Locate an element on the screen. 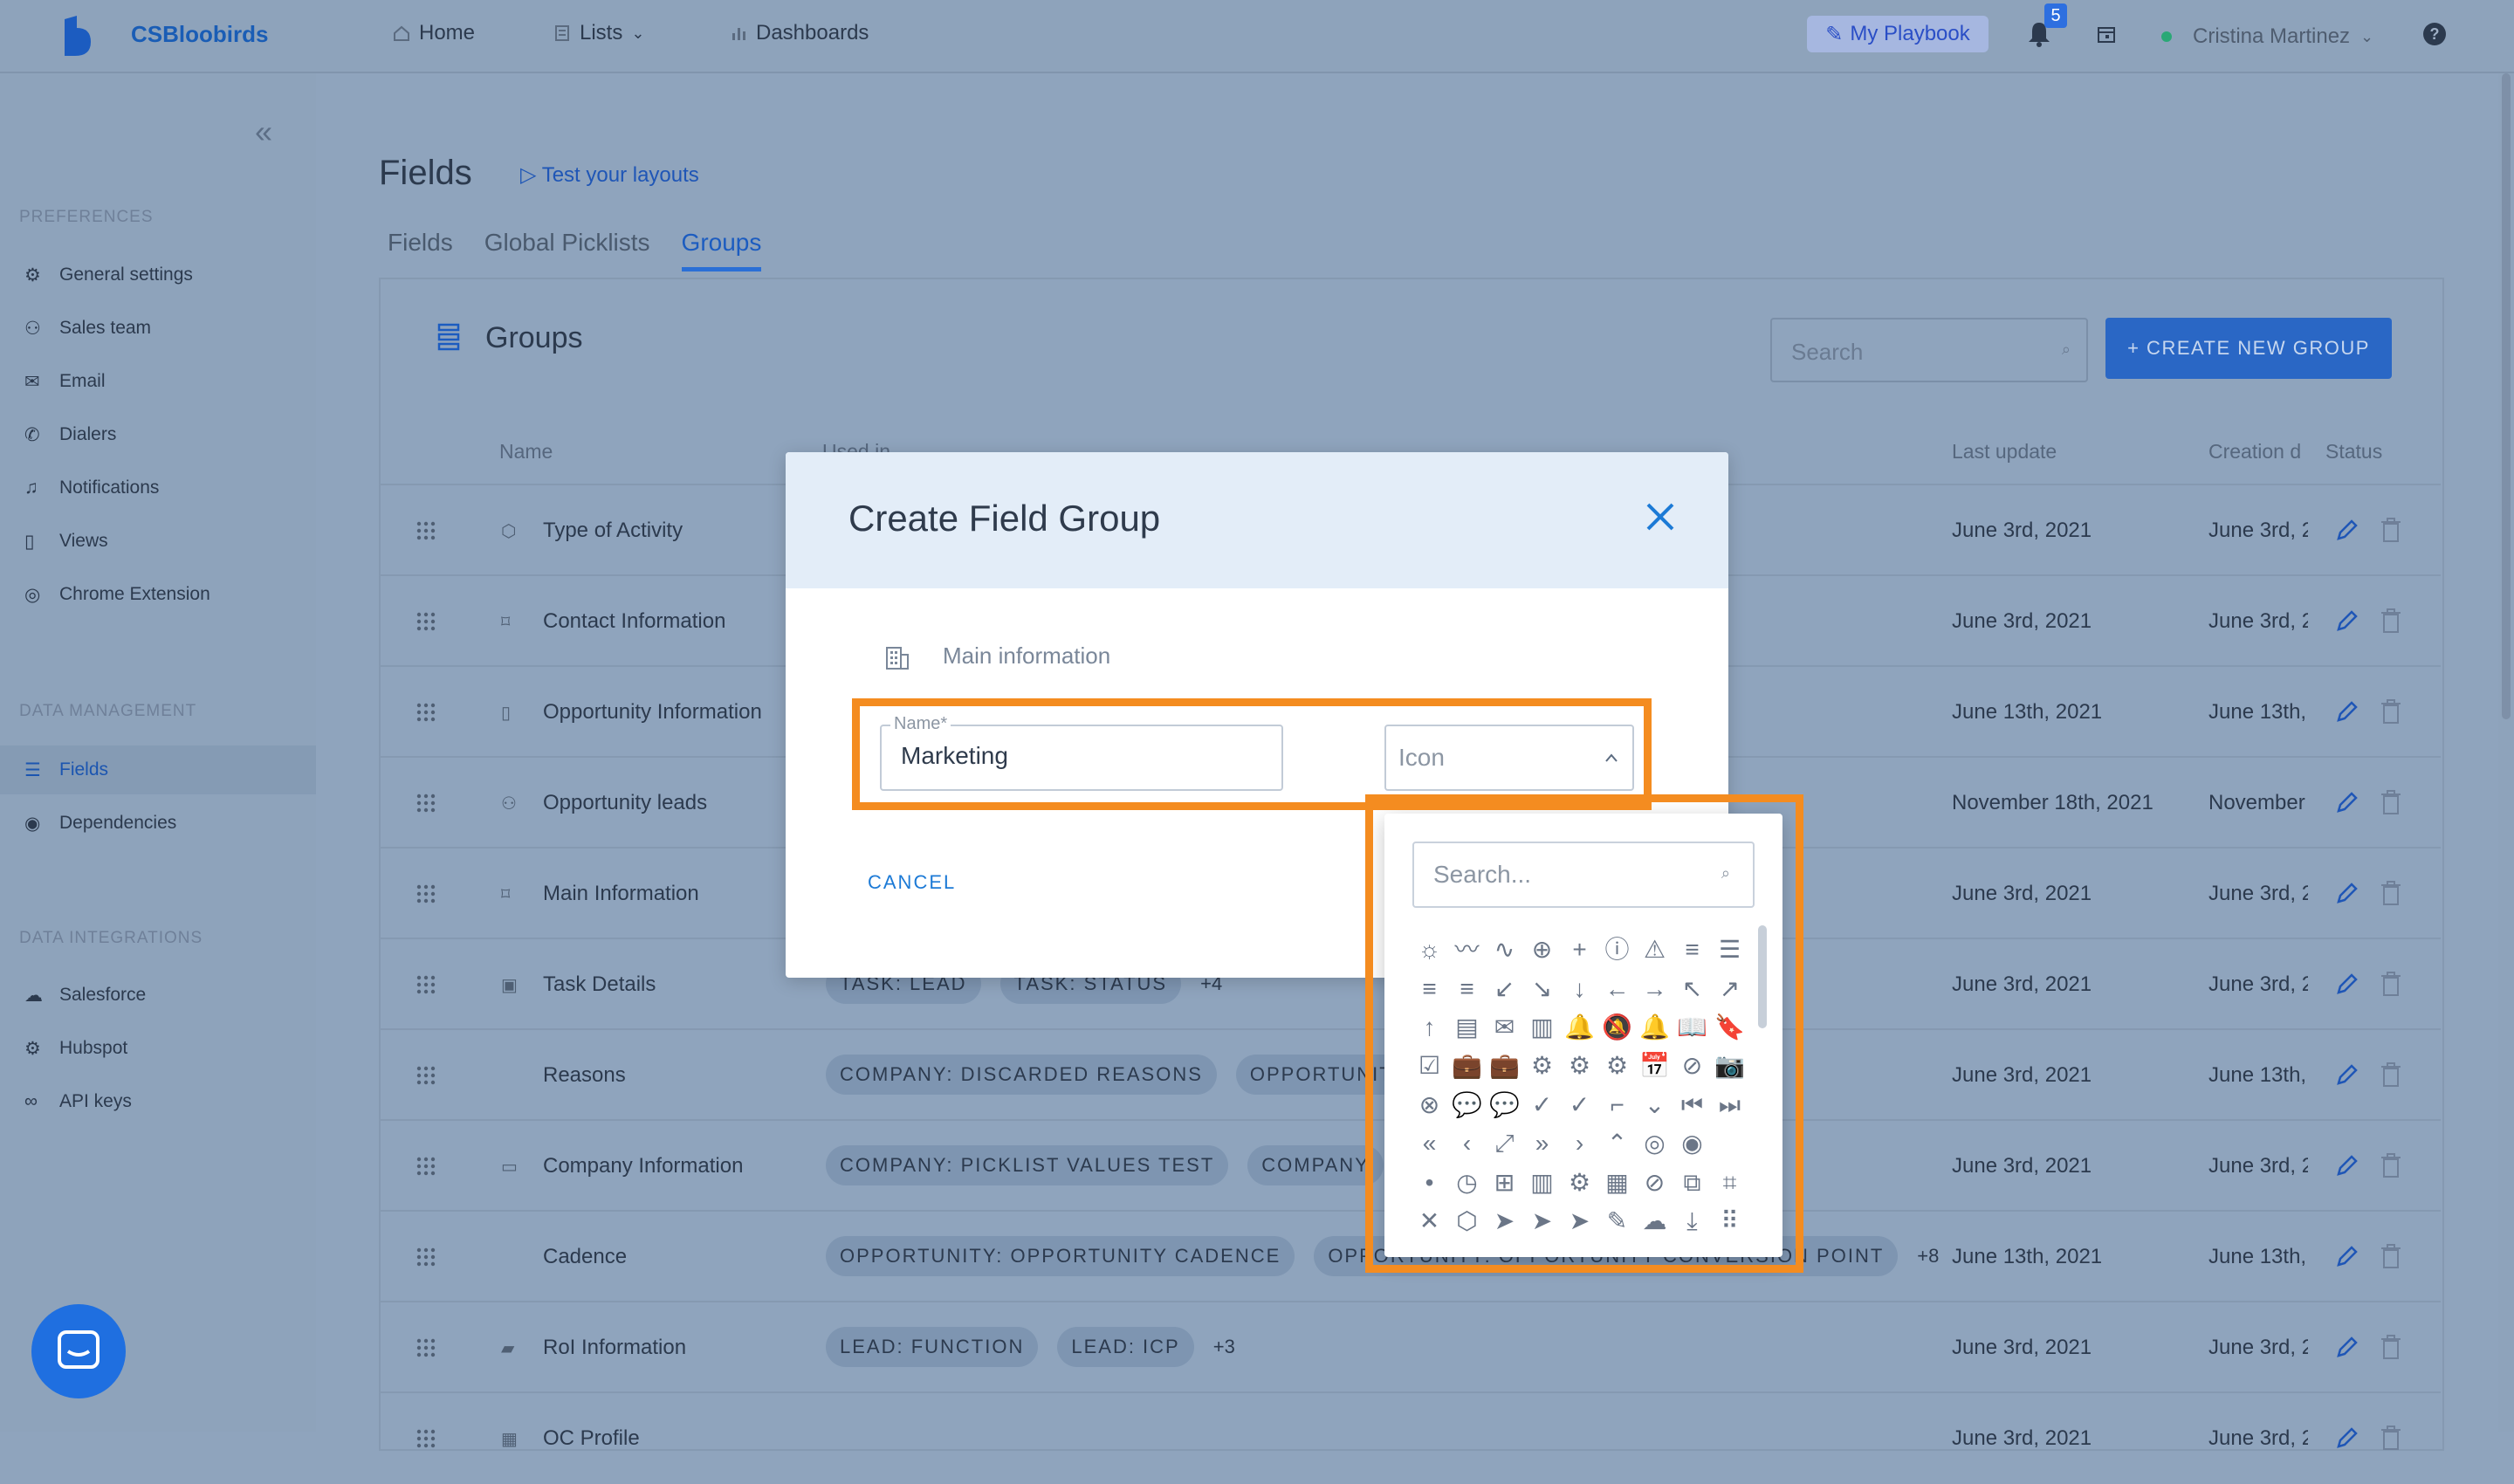  sidebar-item-hubspot: ⚙ Hubspot is located at coordinates (158, 1048).